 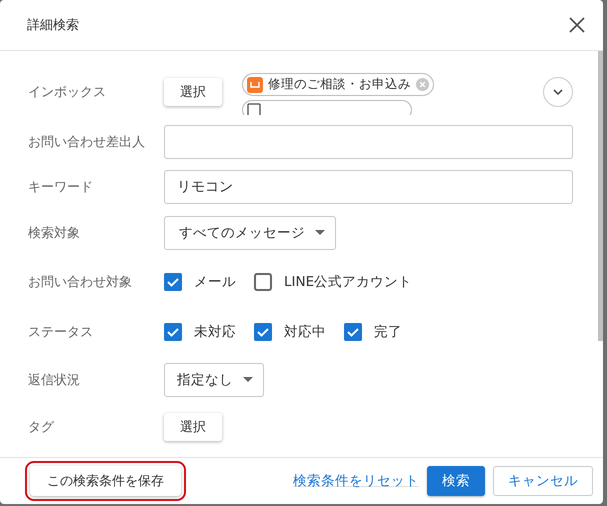 I want to click on field-label: お問い合わせ差出人, so click(x=87, y=142).